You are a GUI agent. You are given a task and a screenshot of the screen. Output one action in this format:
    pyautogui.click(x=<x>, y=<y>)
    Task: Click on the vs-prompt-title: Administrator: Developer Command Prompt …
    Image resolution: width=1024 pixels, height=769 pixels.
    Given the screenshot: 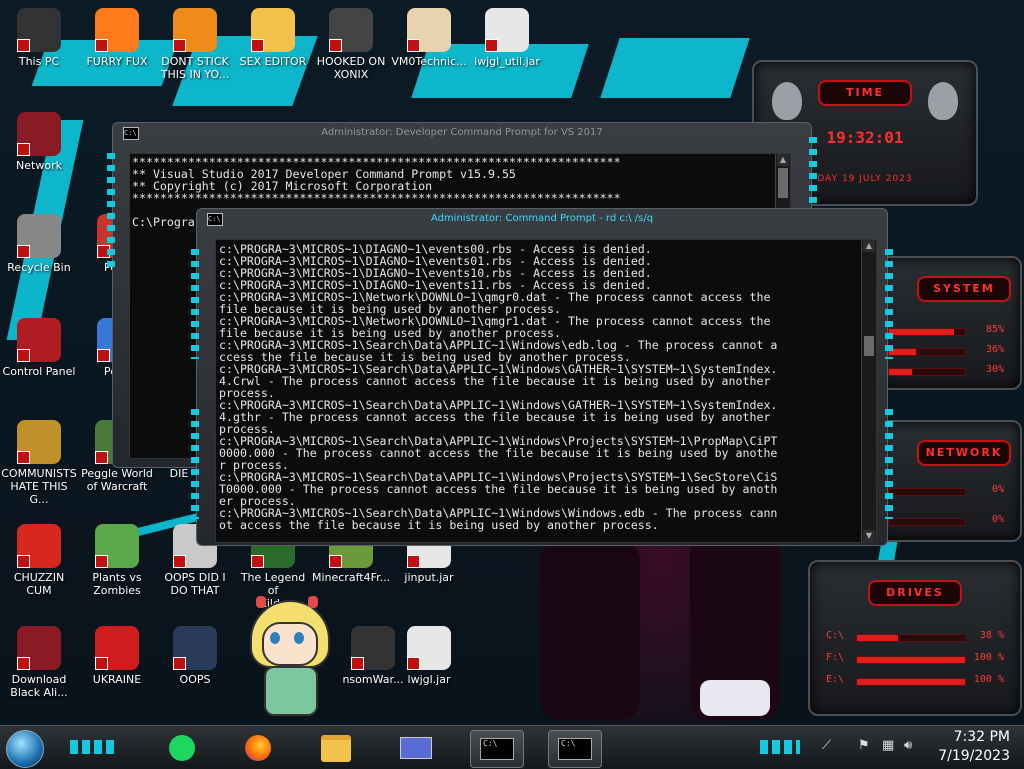 What is the action you would take?
    pyautogui.click(x=462, y=132)
    